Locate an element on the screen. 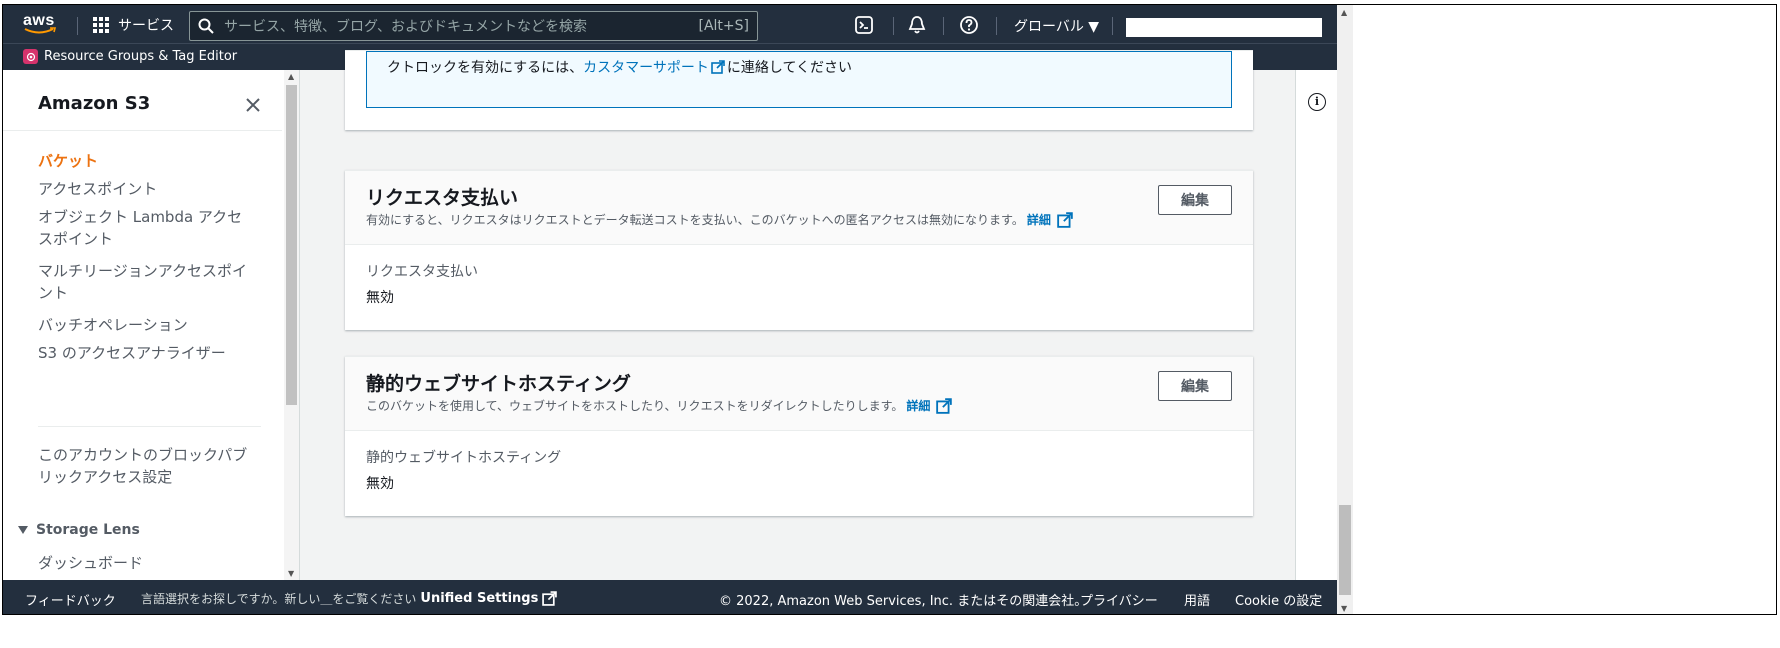 The height and width of the screenshot is (648, 1780). search-placeholder: サービス、特徴、ブログ、およびドキュメントなどを検索 is located at coordinates (406, 27).